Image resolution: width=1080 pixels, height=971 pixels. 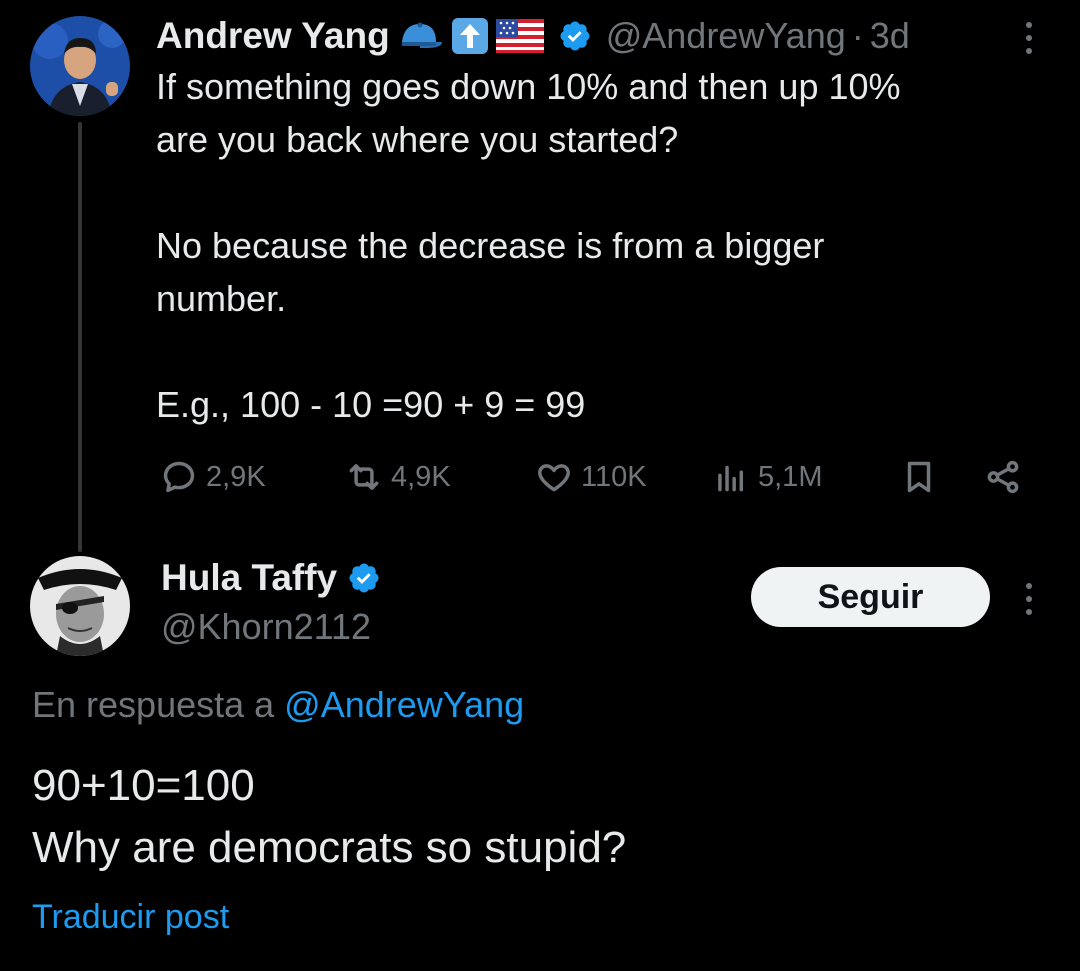 I want to click on author-name: Hula Taffy, so click(x=249, y=578).